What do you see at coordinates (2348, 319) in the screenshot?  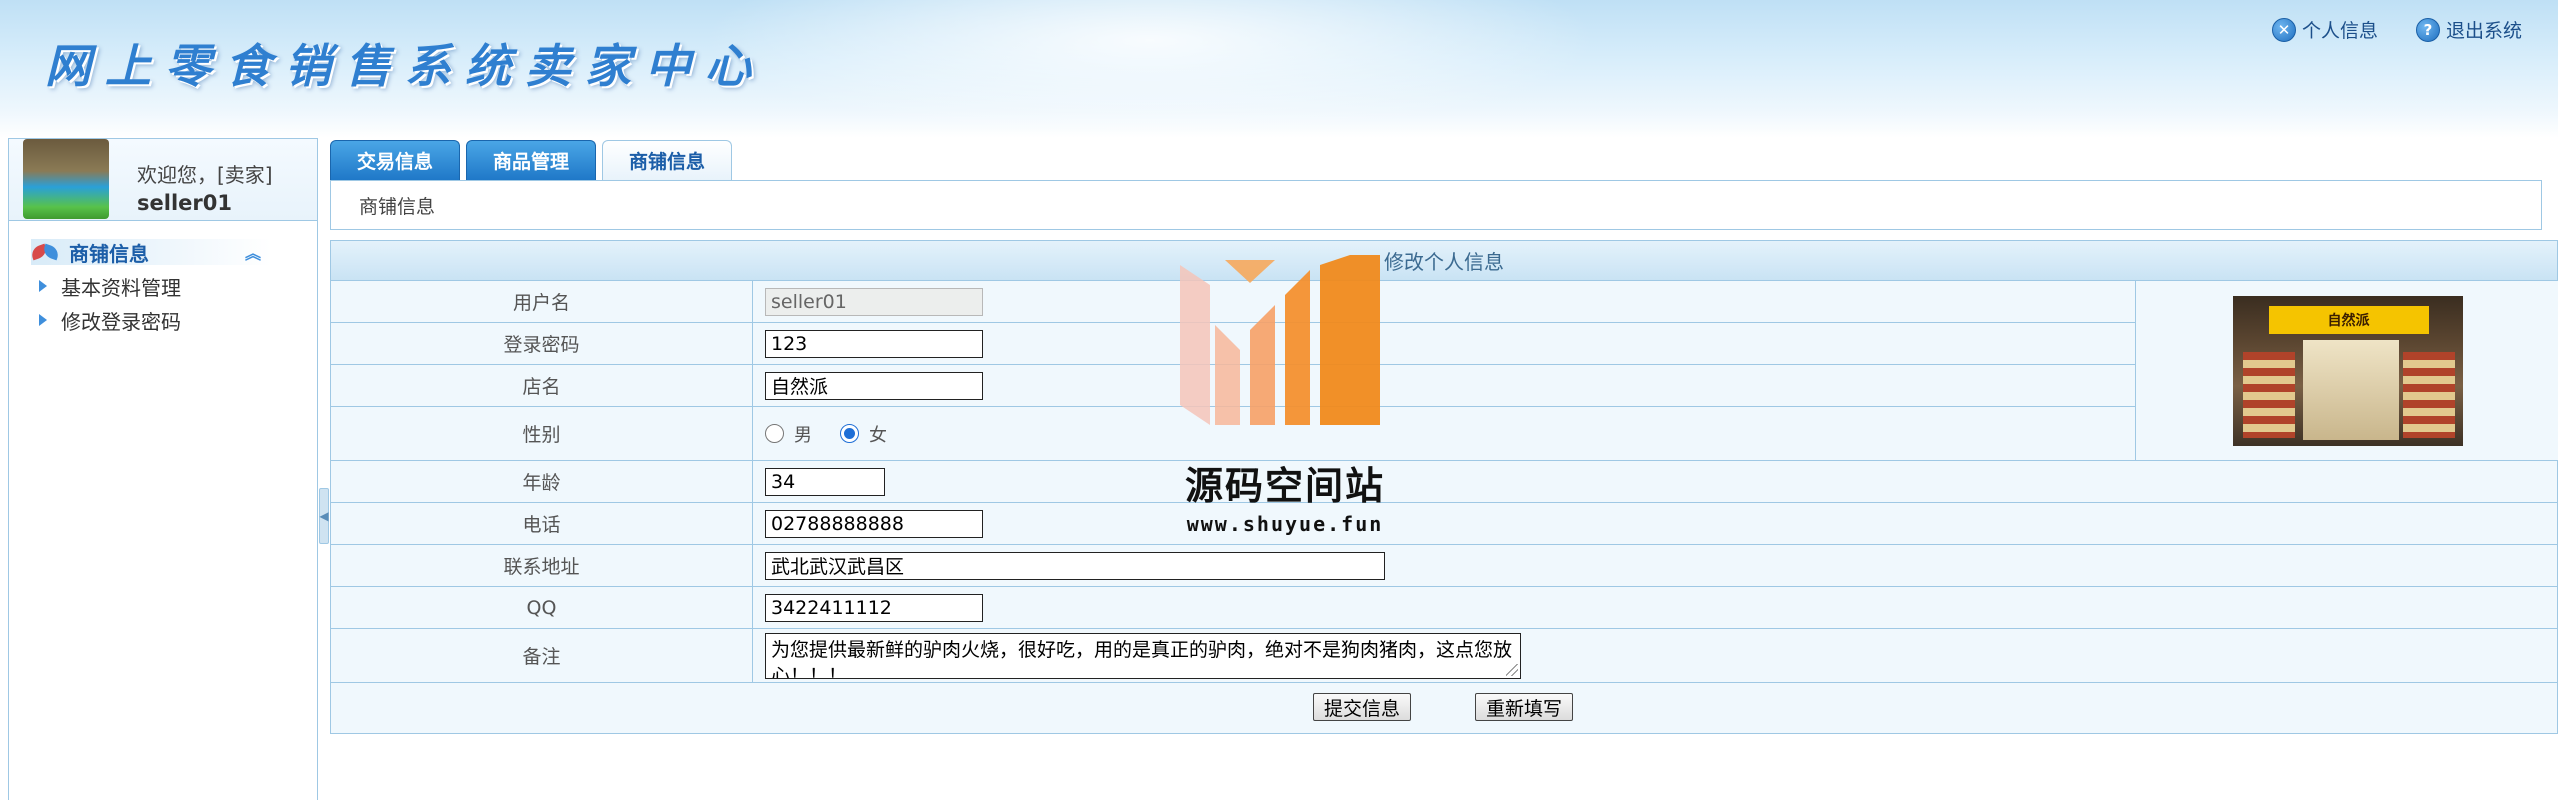 I see `shop-sign: 自然派` at bounding box center [2348, 319].